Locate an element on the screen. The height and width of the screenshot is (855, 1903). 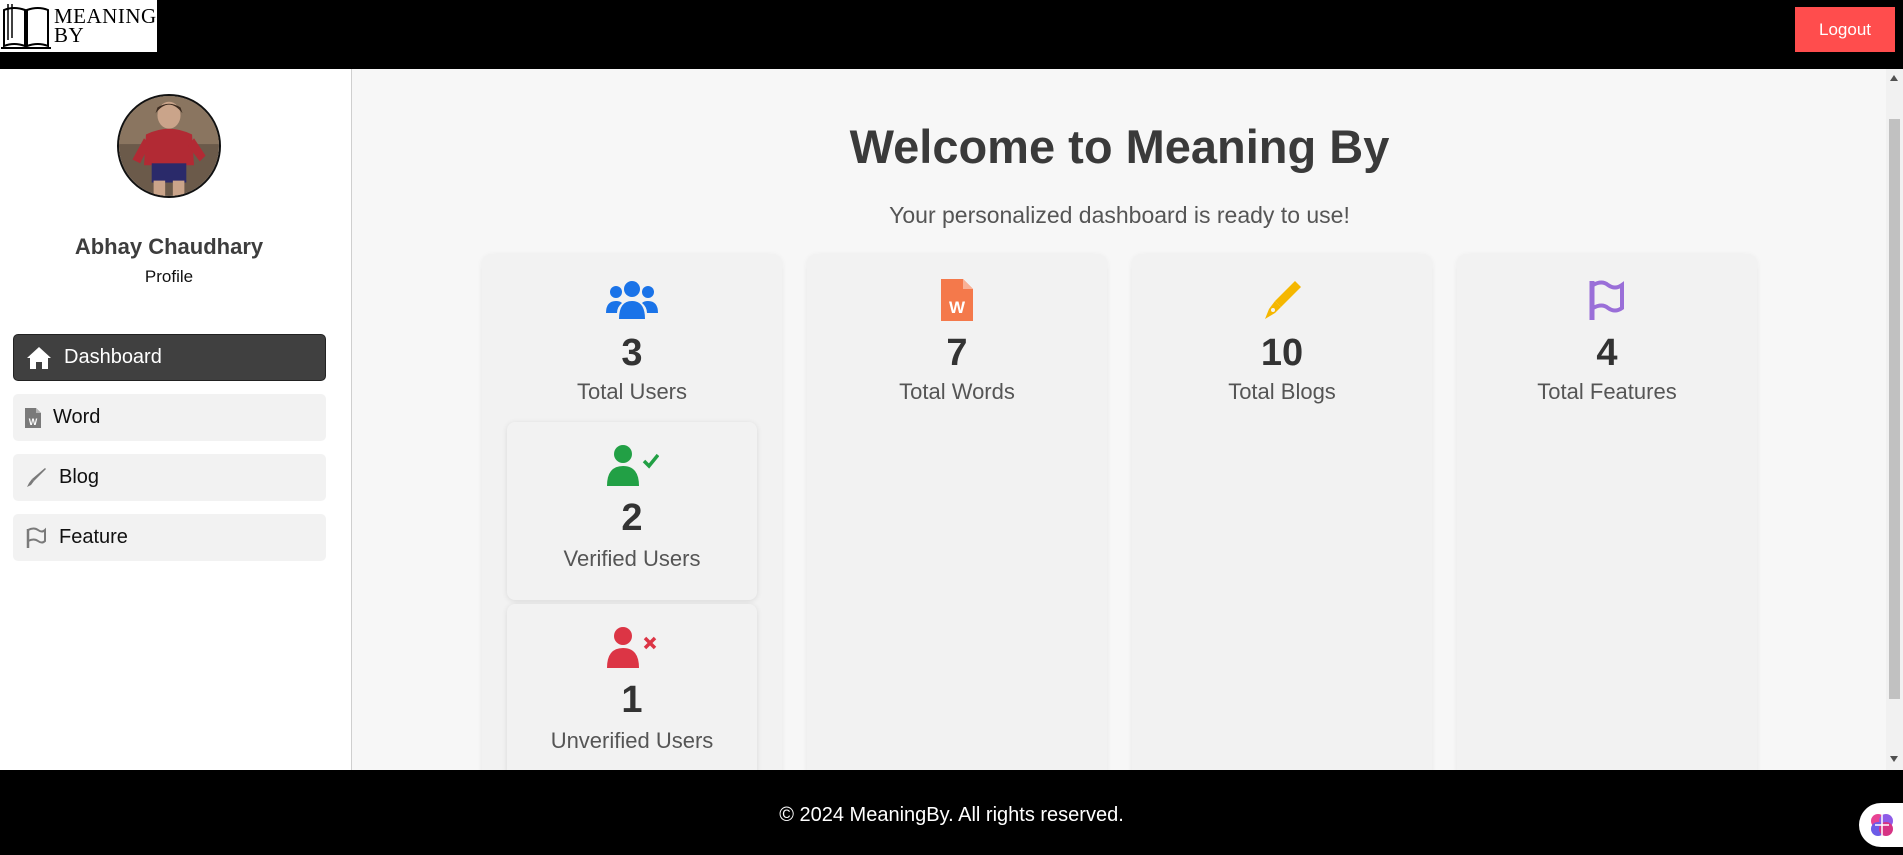
stat-label: Total Users is located at coordinates (632, 391).